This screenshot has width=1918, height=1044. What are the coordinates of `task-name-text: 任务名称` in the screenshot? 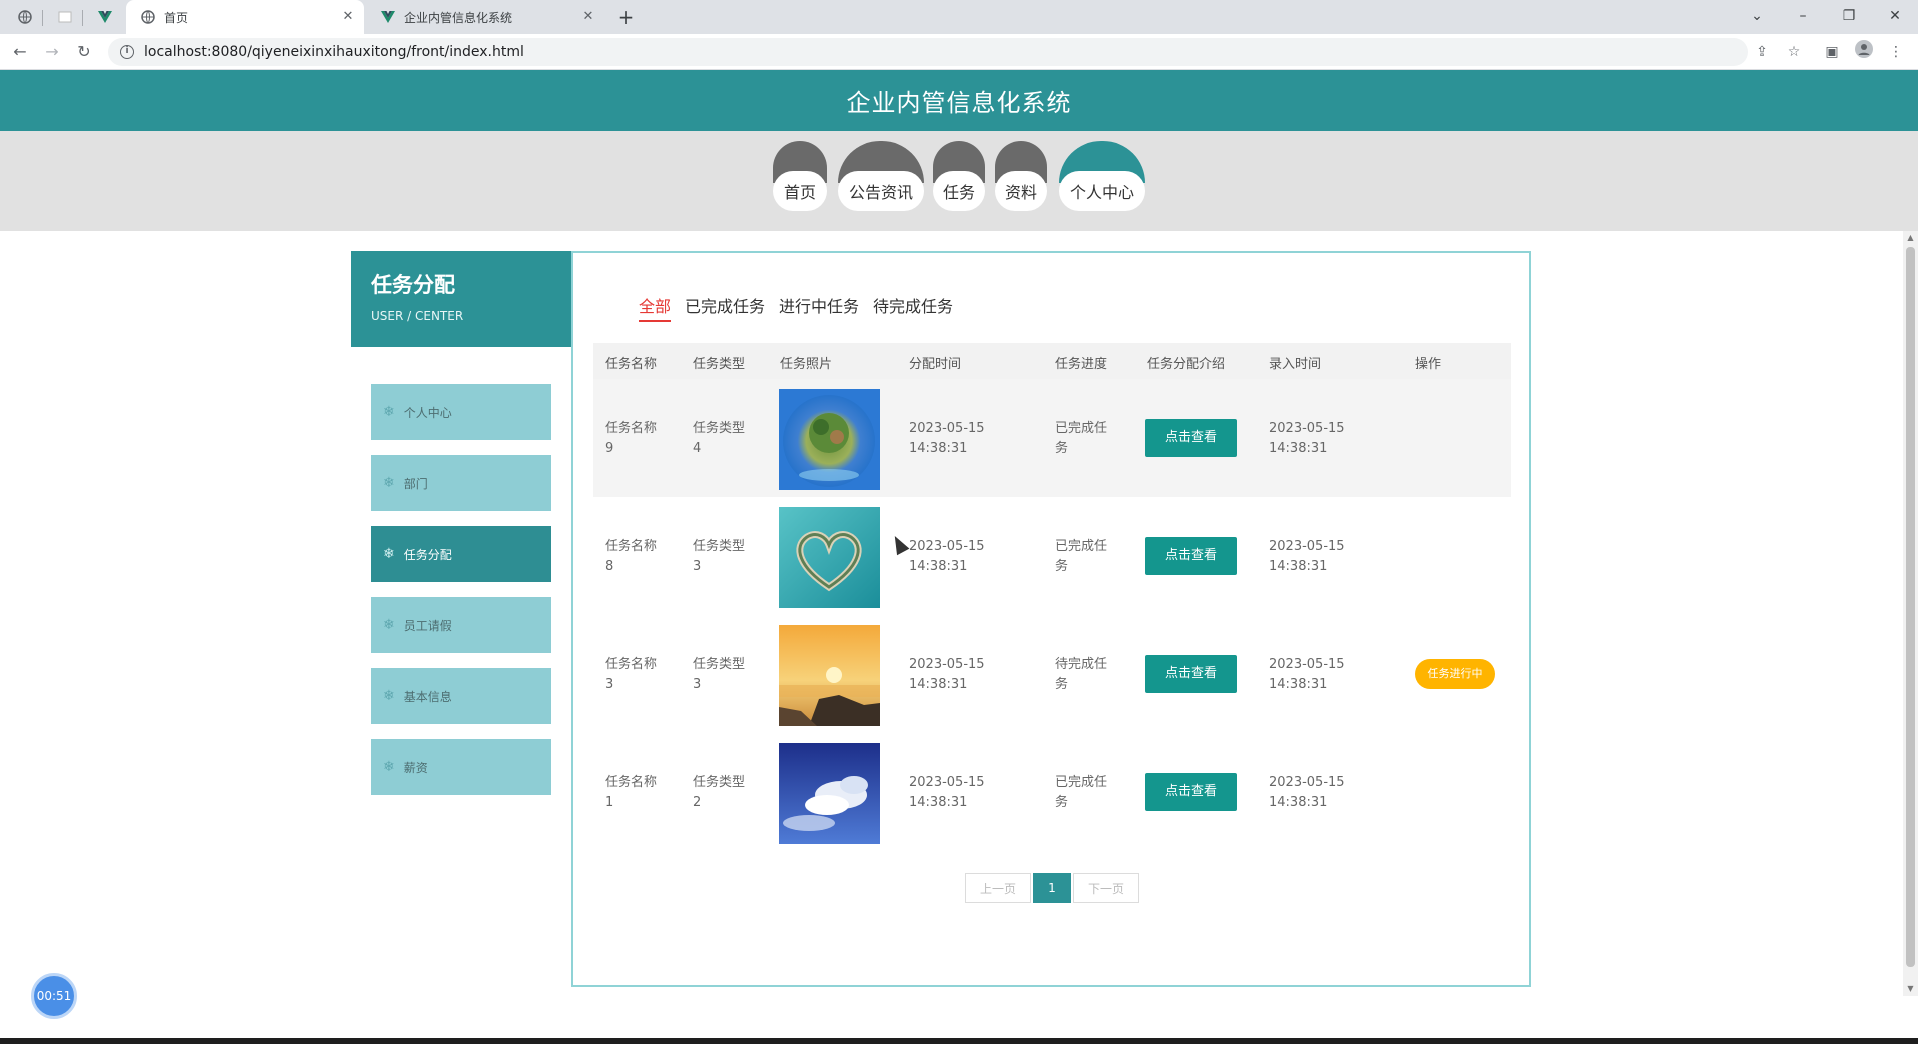 It's located at (631, 546).